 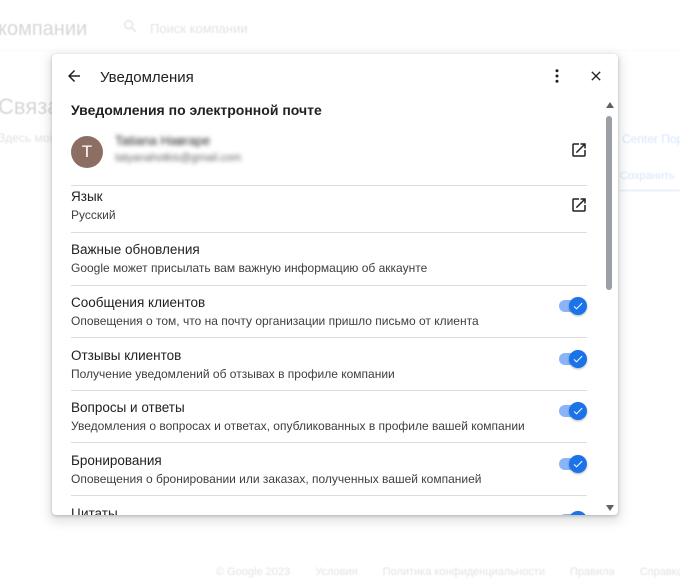 I want to click on language-row: Язык Русский, so click(x=329, y=211).